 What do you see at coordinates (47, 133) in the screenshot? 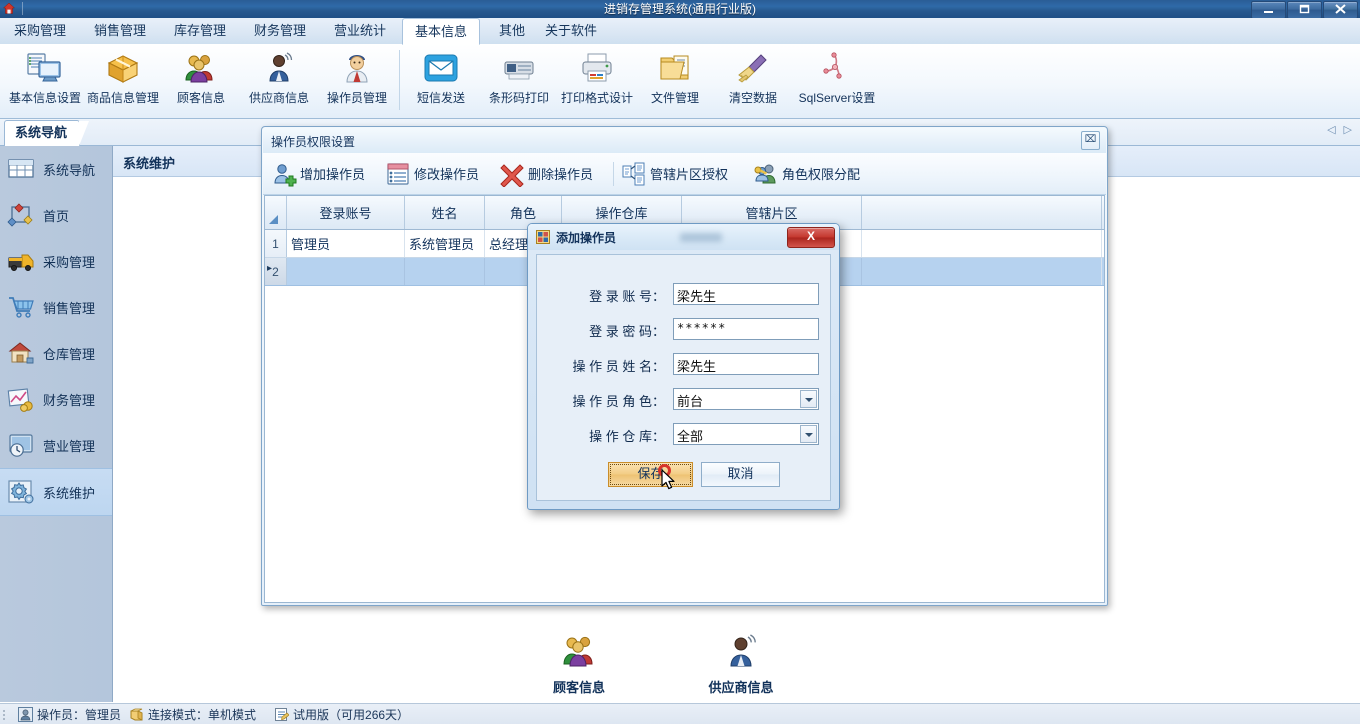
I see `tab-system-navigation: 系统导航` at bounding box center [47, 133].